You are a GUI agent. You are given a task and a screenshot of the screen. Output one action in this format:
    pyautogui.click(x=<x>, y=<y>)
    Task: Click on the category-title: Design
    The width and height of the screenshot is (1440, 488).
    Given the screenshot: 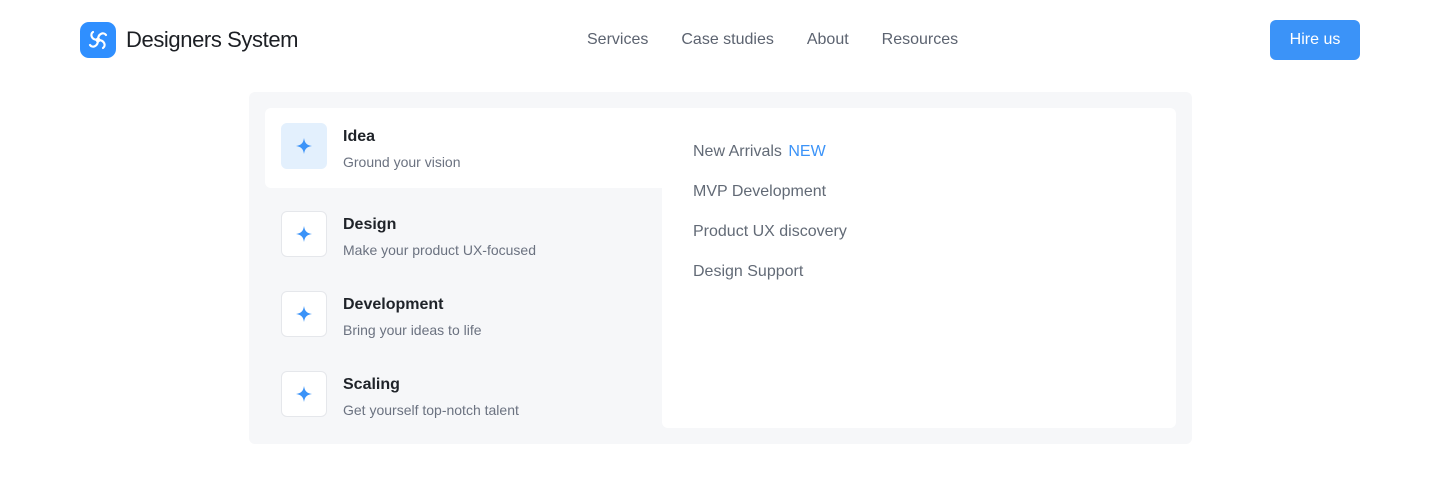 What is the action you would take?
    pyautogui.click(x=370, y=224)
    